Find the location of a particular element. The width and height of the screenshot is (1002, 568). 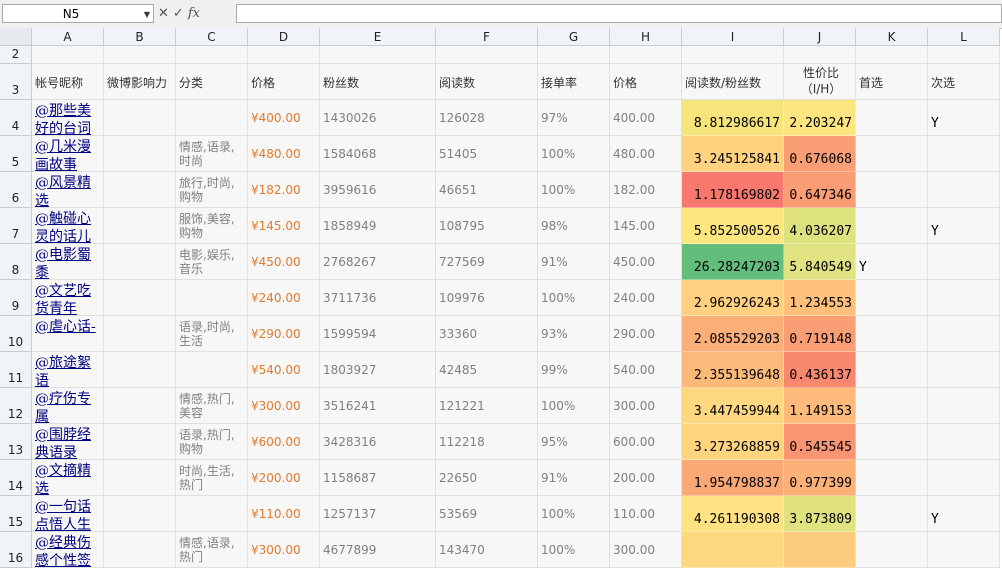

category-cell is located at coordinates (212, 118).